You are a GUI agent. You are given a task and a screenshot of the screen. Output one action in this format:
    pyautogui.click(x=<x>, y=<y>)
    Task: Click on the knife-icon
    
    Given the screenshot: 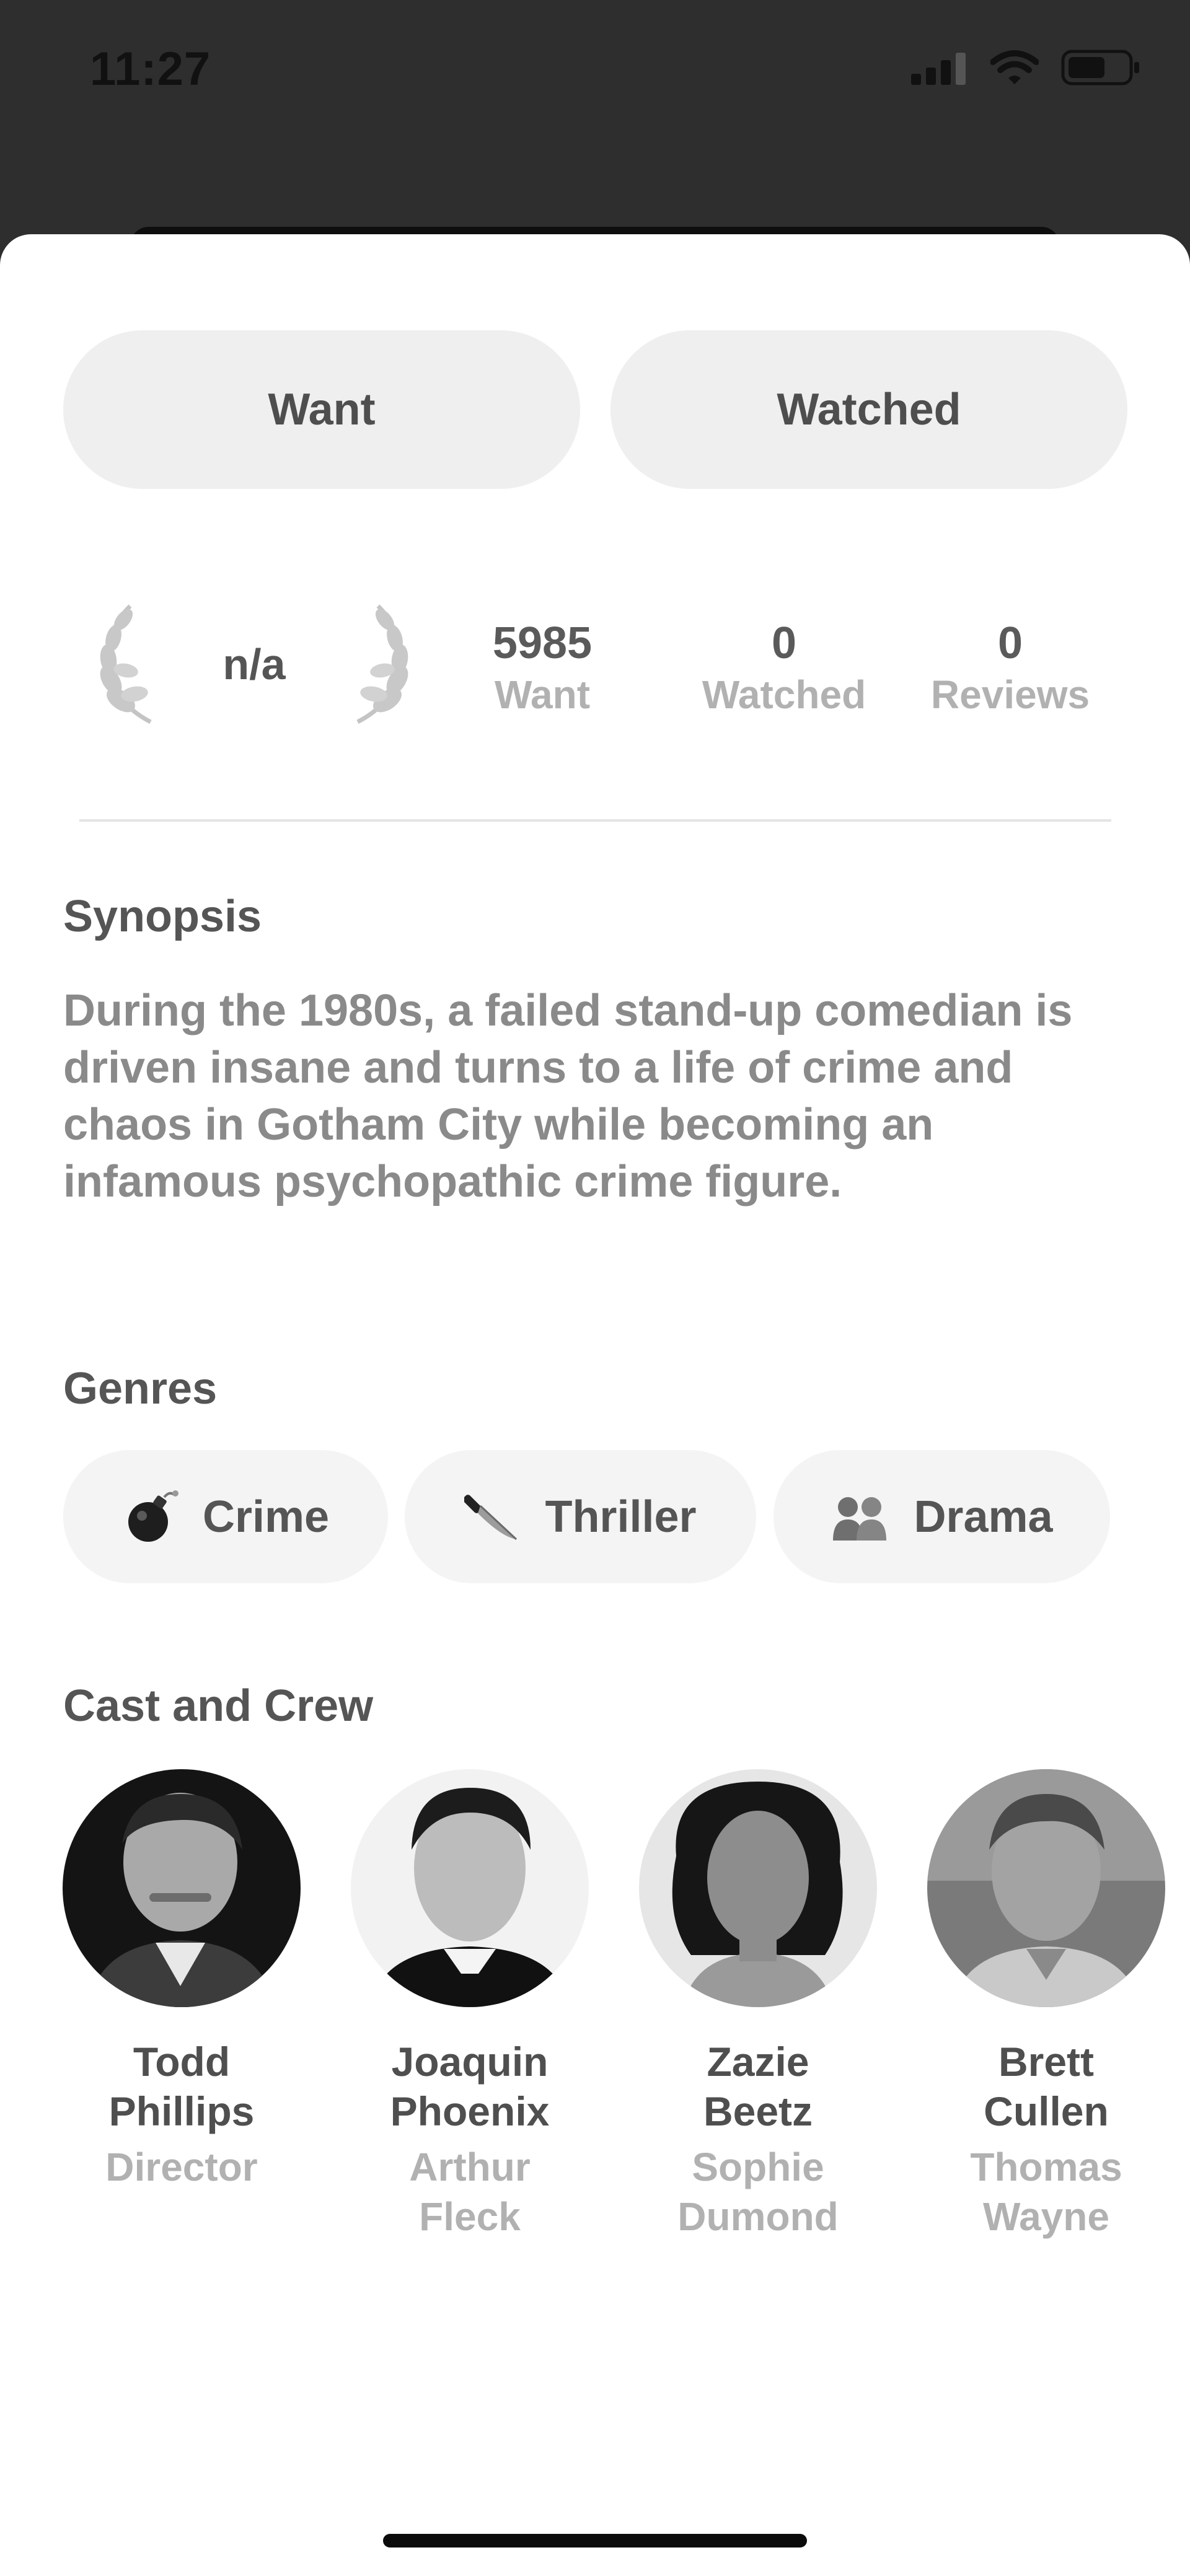 What is the action you would take?
    pyautogui.click(x=492, y=1517)
    